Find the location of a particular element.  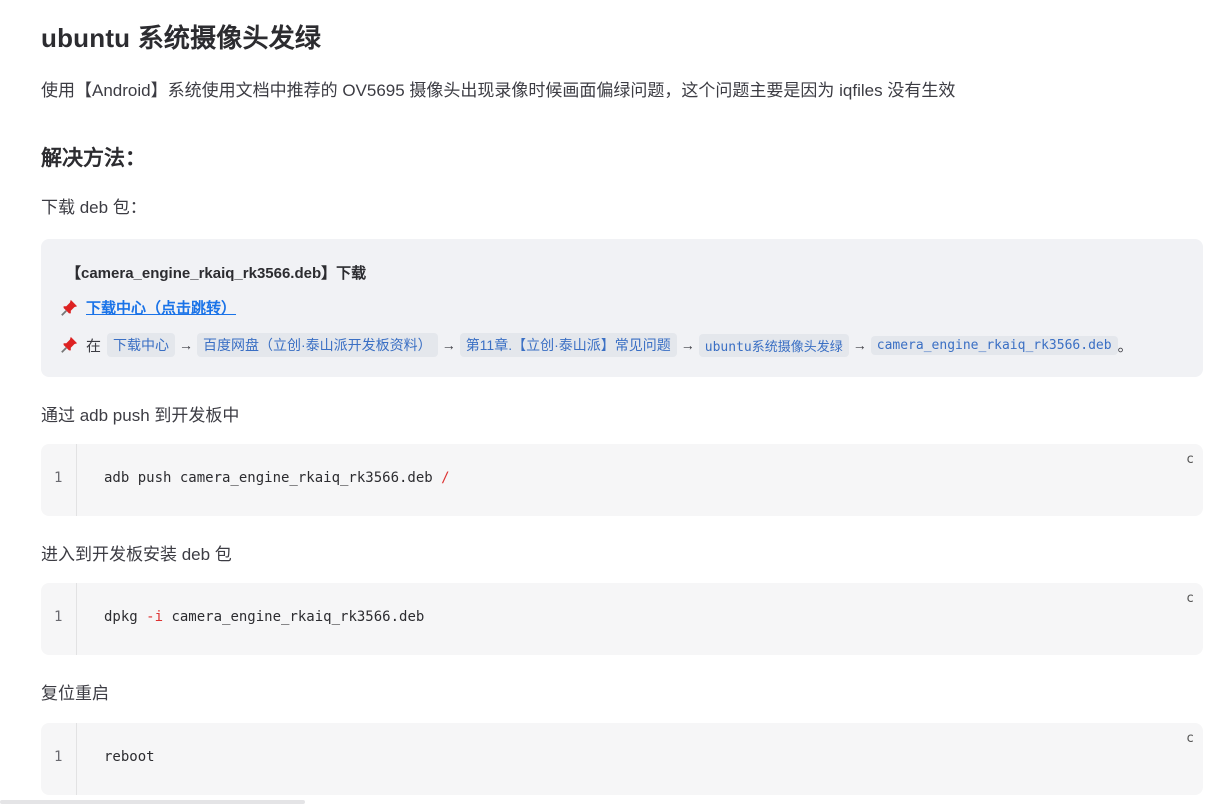

crumb-chapter-11: 第11章.【立创·泰山派】常见问题 is located at coordinates (568, 345).